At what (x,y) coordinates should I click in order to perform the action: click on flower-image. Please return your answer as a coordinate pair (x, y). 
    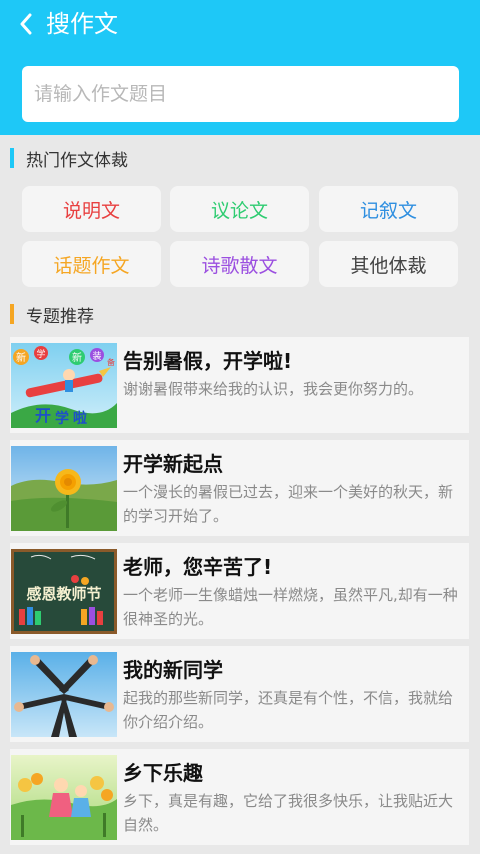
    Looking at the image, I should click on (64, 488).